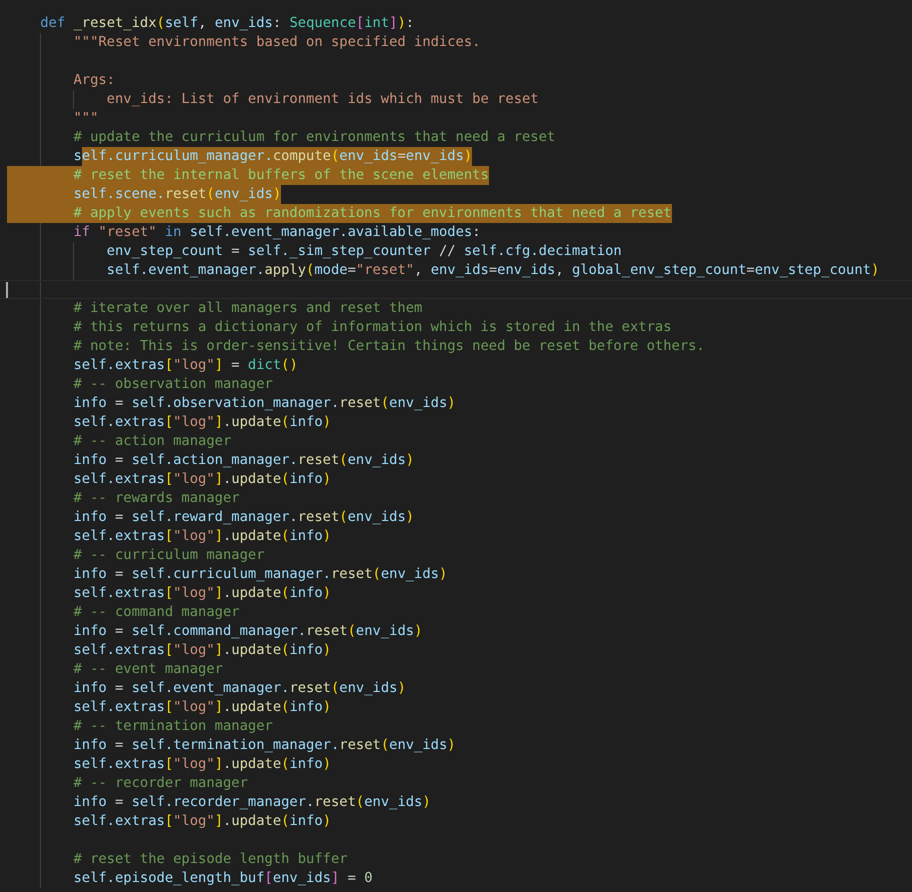 The image size is (912, 892). What do you see at coordinates (264, 403) in the screenshot?
I see `code-line: info = self.observation_manager.reset(env_ids)` at bounding box center [264, 403].